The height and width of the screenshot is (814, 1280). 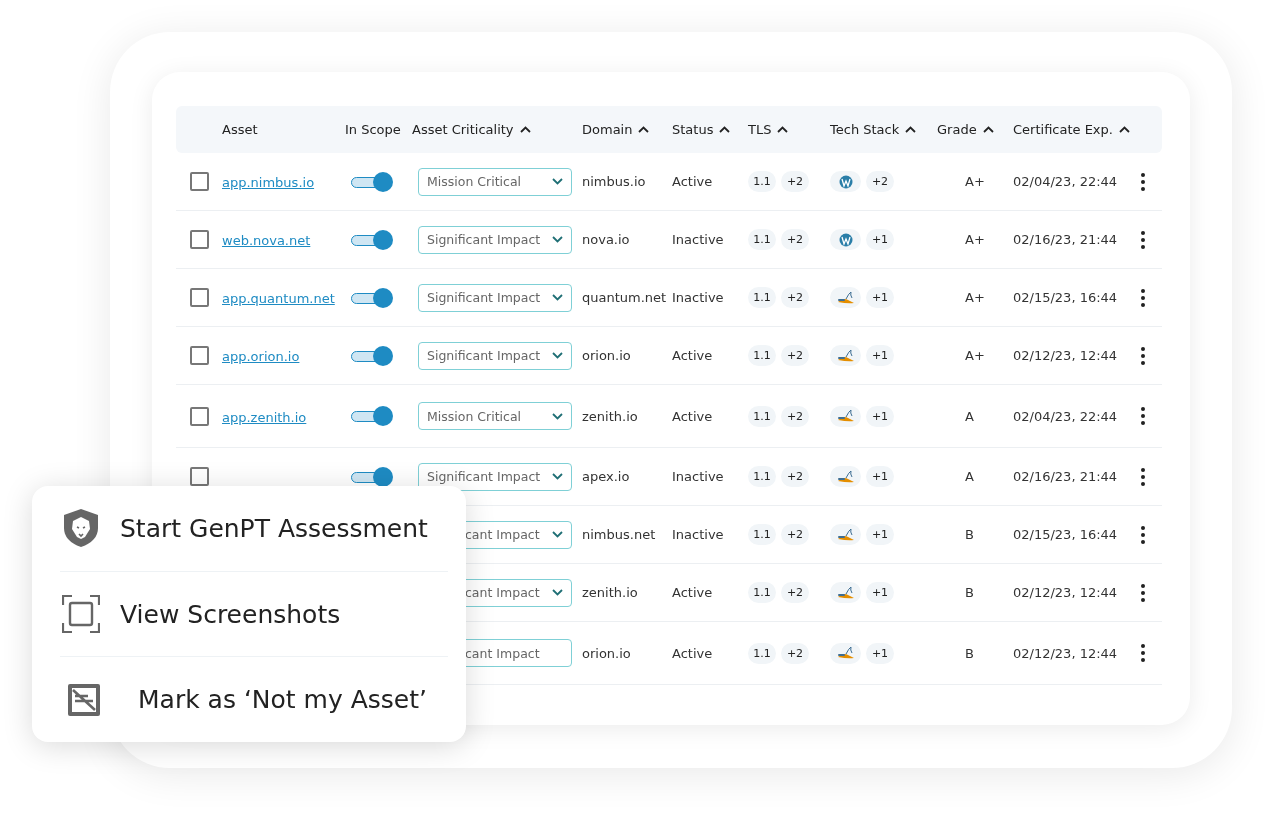 What do you see at coordinates (845, 181) in the screenshot?
I see `wordpress-icon` at bounding box center [845, 181].